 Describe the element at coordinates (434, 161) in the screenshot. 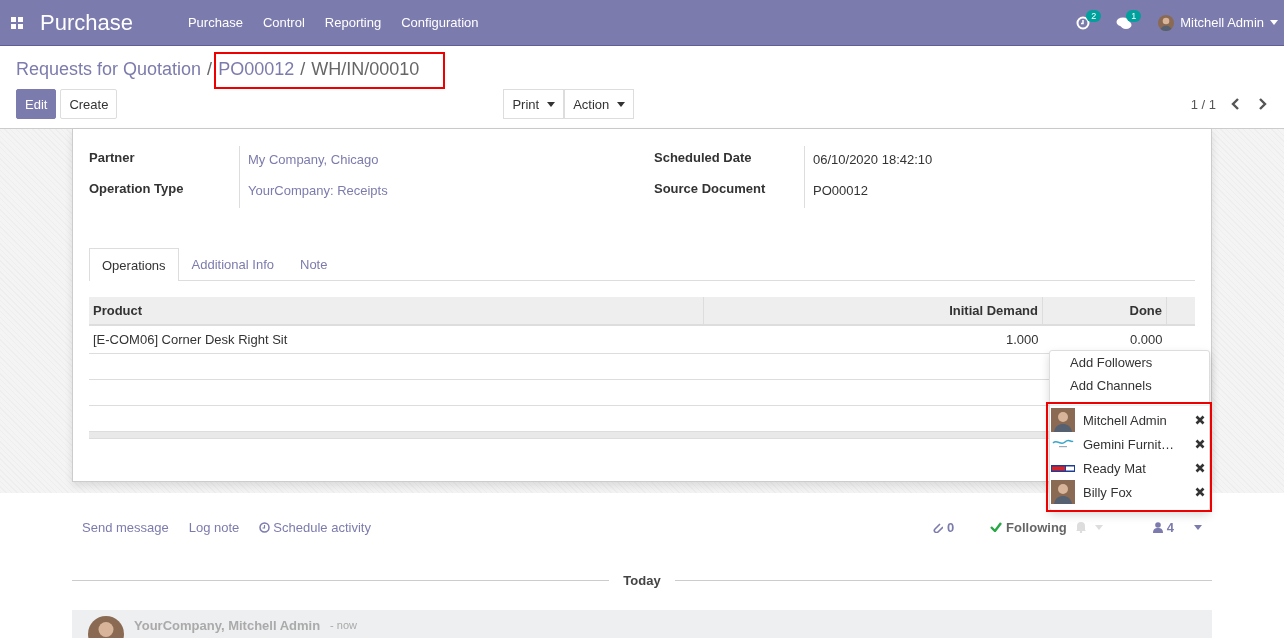

I see `field-value: My Company, Chicago` at that location.